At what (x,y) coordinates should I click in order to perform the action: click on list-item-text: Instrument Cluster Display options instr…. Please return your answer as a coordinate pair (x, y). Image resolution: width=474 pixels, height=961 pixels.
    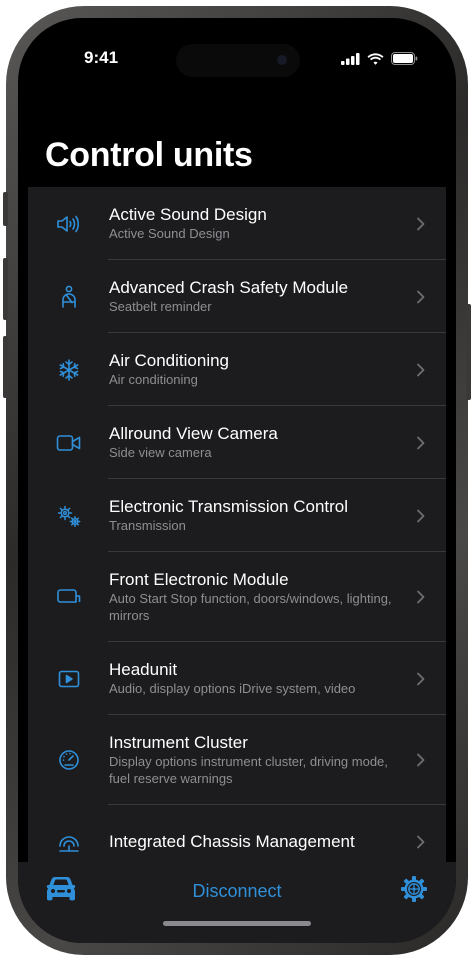
    Looking at the image, I should click on (257, 760).